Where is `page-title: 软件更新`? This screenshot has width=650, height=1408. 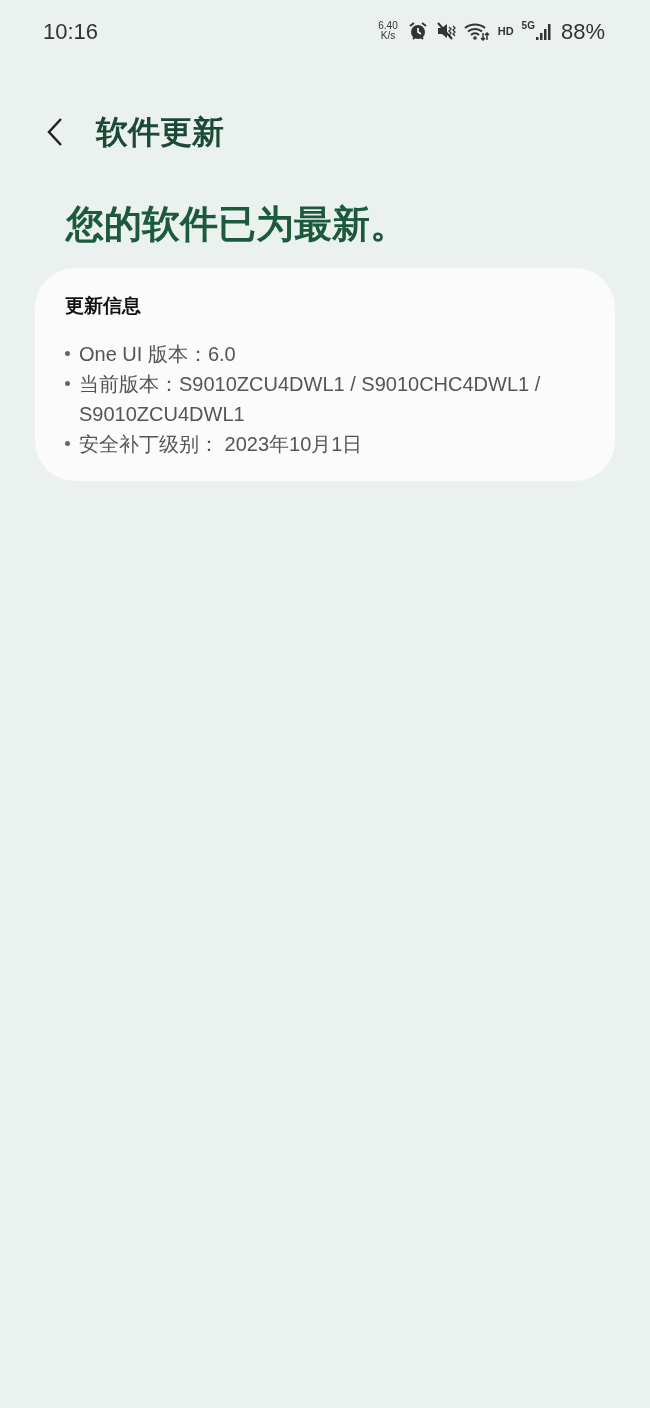
page-title: 软件更新 is located at coordinates (160, 132).